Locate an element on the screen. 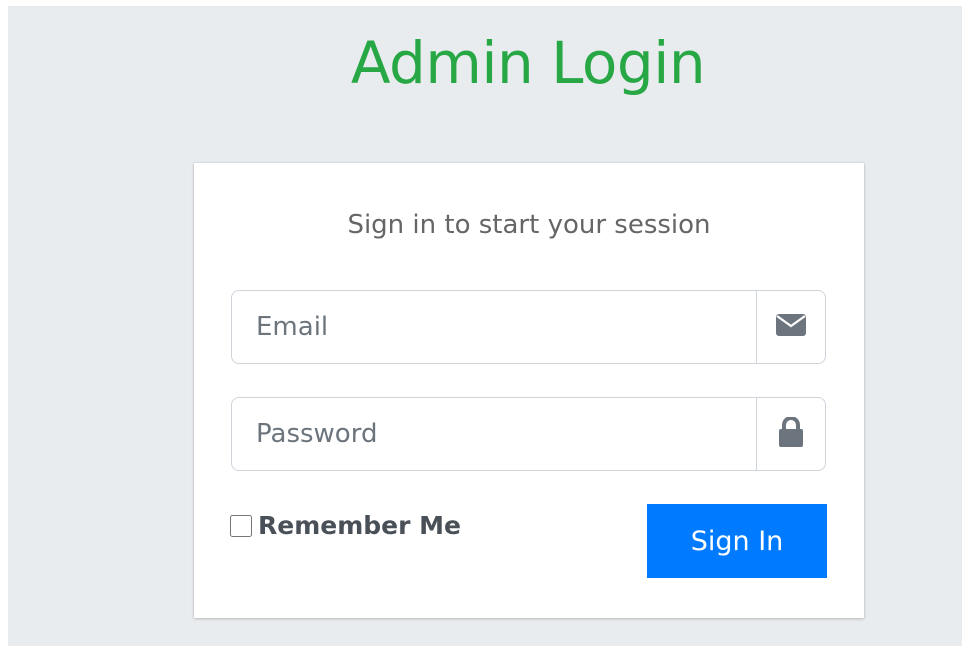 This screenshot has width=962, height=652. password-input-group is located at coordinates (528, 434).